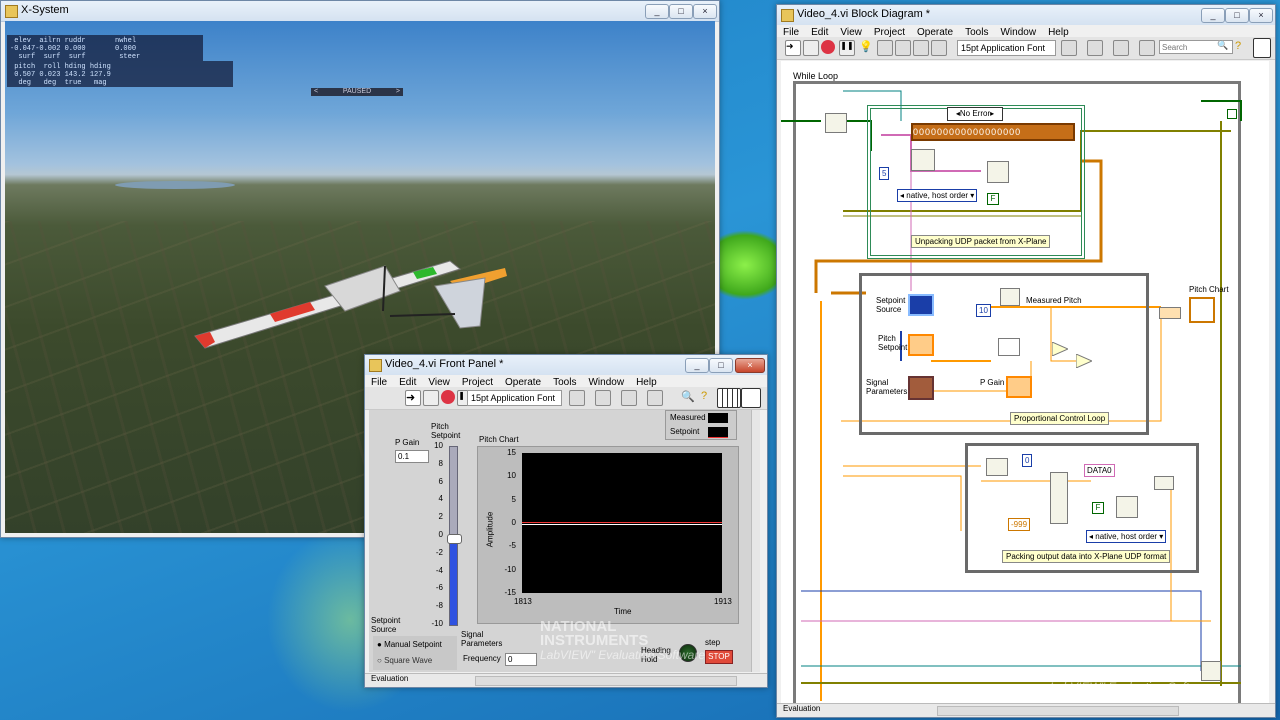 Image resolution: width=1280 pixels, height=720 pixels. I want to click on align-icon, so click(577, 398).